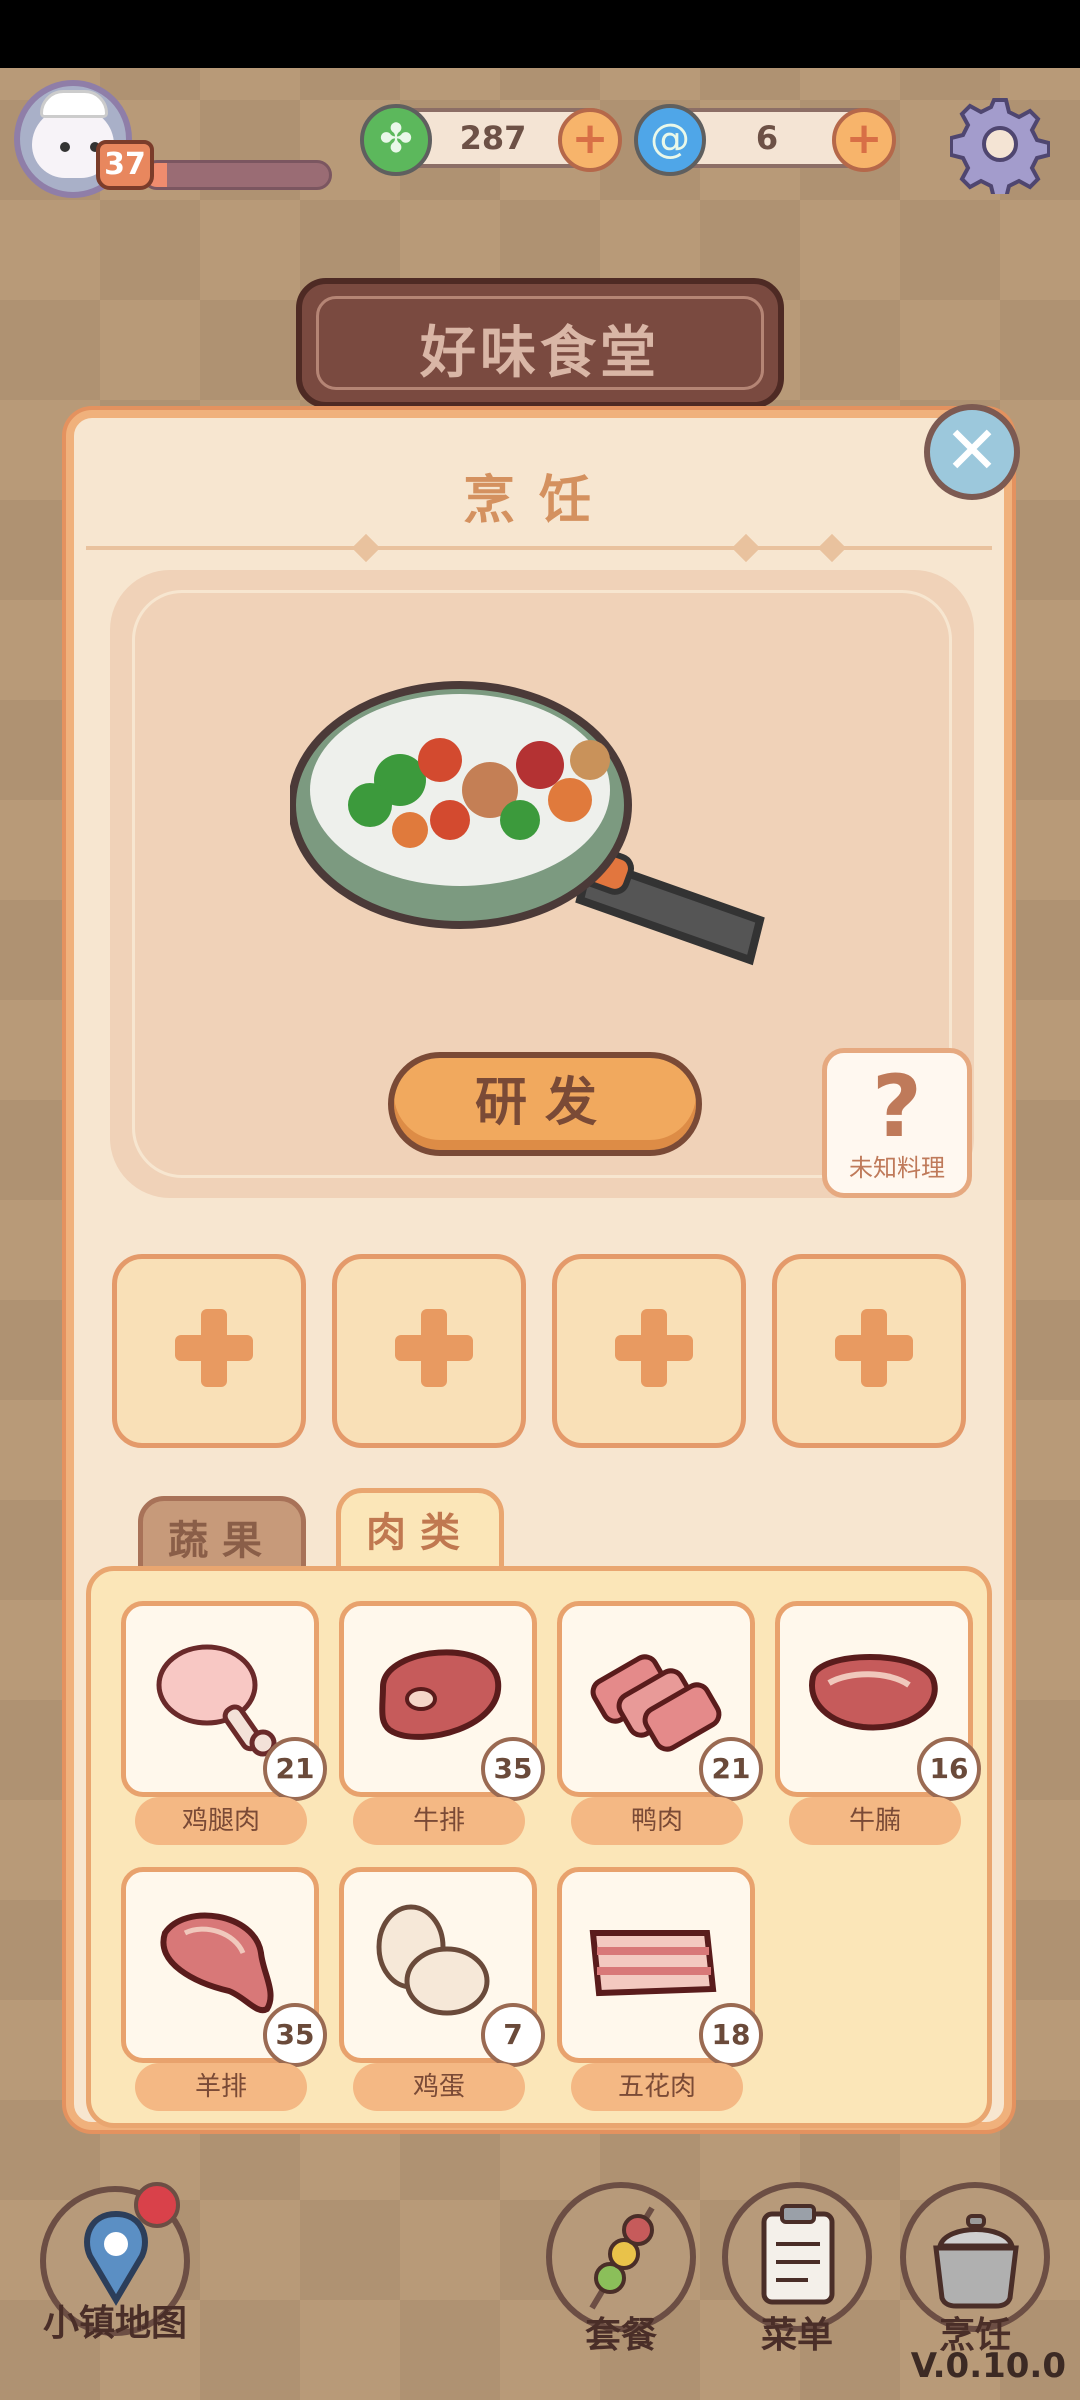  What do you see at coordinates (972, 452) in the screenshot?
I see `close-button: ✕` at bounding box center [972, 452].